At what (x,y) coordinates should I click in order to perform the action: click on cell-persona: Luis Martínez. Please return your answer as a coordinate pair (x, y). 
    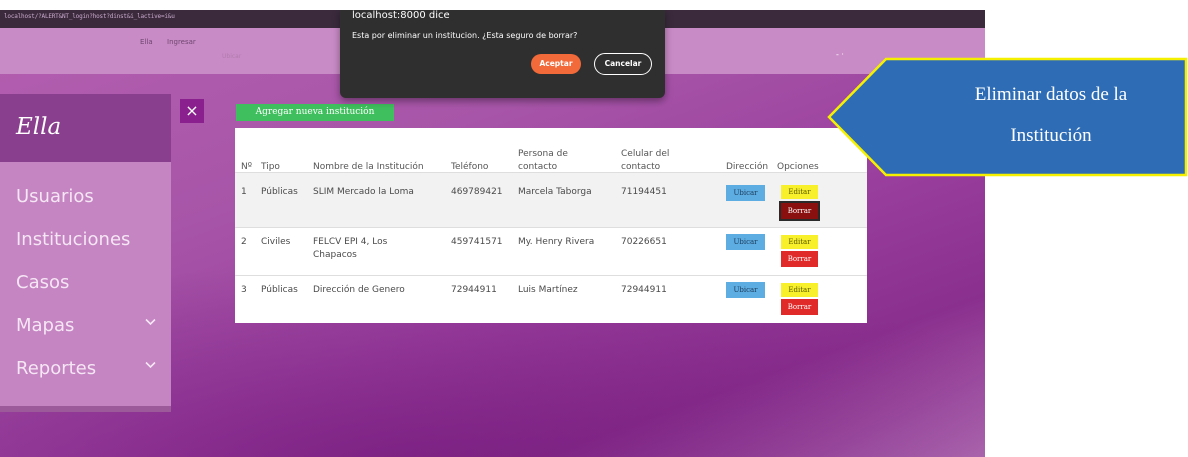
    Looking at the image, I should click on (548, 290).